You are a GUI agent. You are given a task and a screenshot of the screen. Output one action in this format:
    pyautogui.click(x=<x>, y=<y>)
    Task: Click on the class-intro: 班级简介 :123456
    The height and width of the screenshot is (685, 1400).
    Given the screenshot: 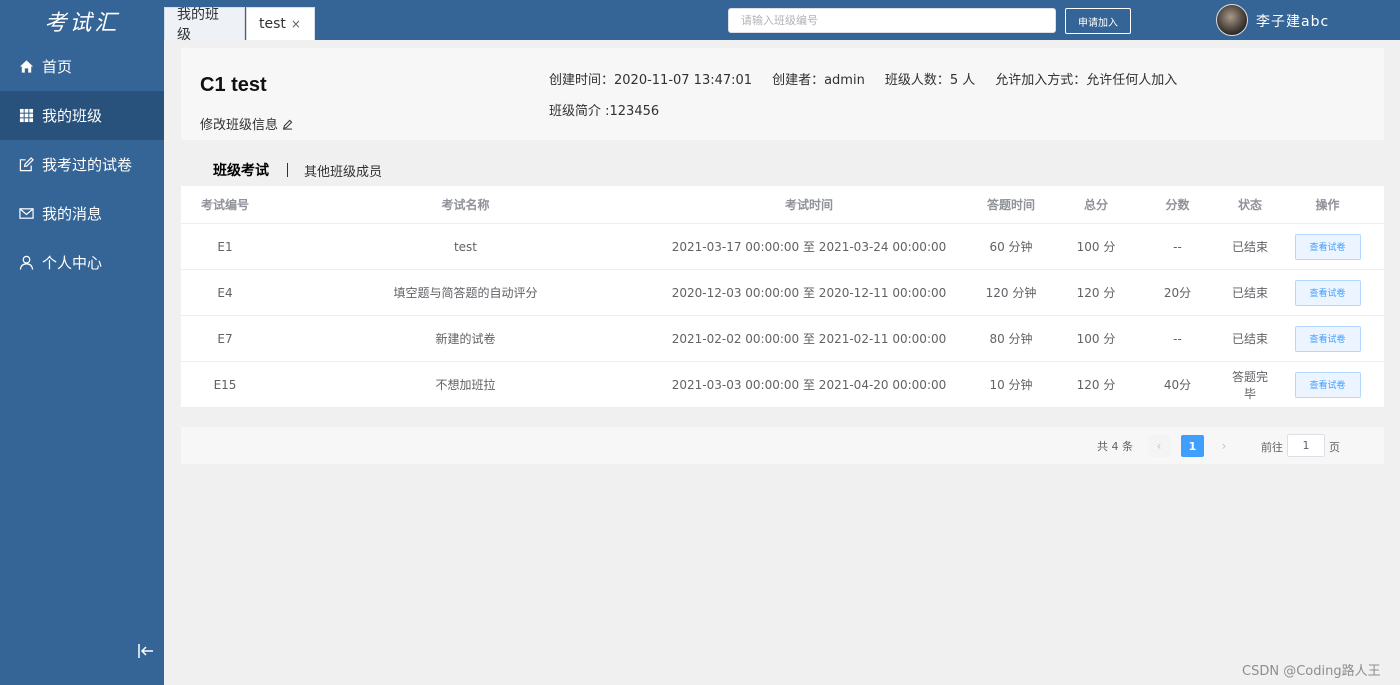 What is the action you would take?
    pyautogui.click(x=604, y=111)
    